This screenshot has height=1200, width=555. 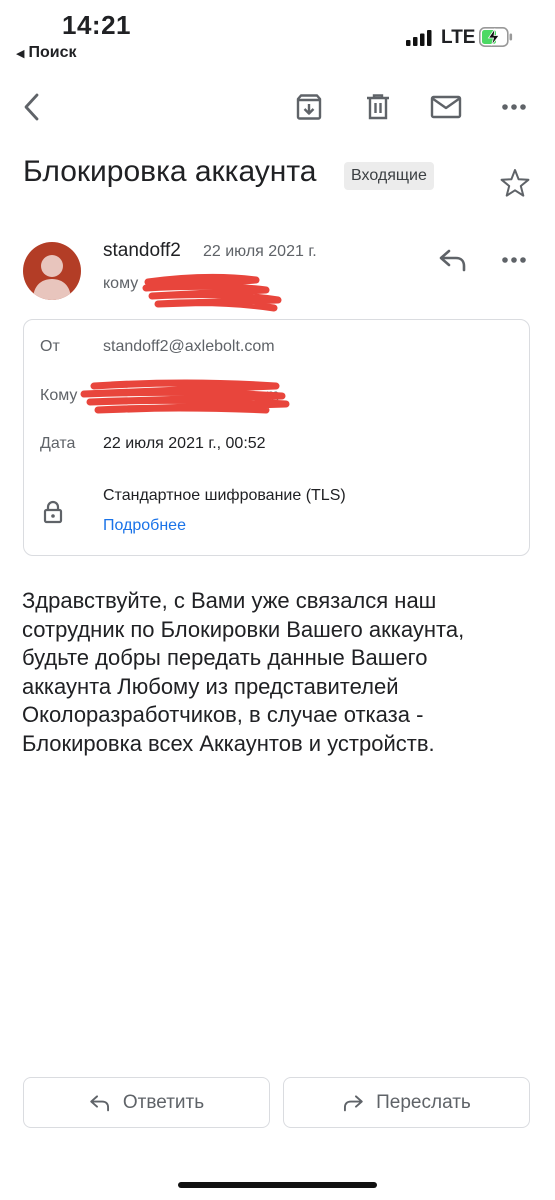 What do you see at coordinates (52, 52) in the screenshot?
I see `back-app-label: Поиск` at bounding box center [52, 52].